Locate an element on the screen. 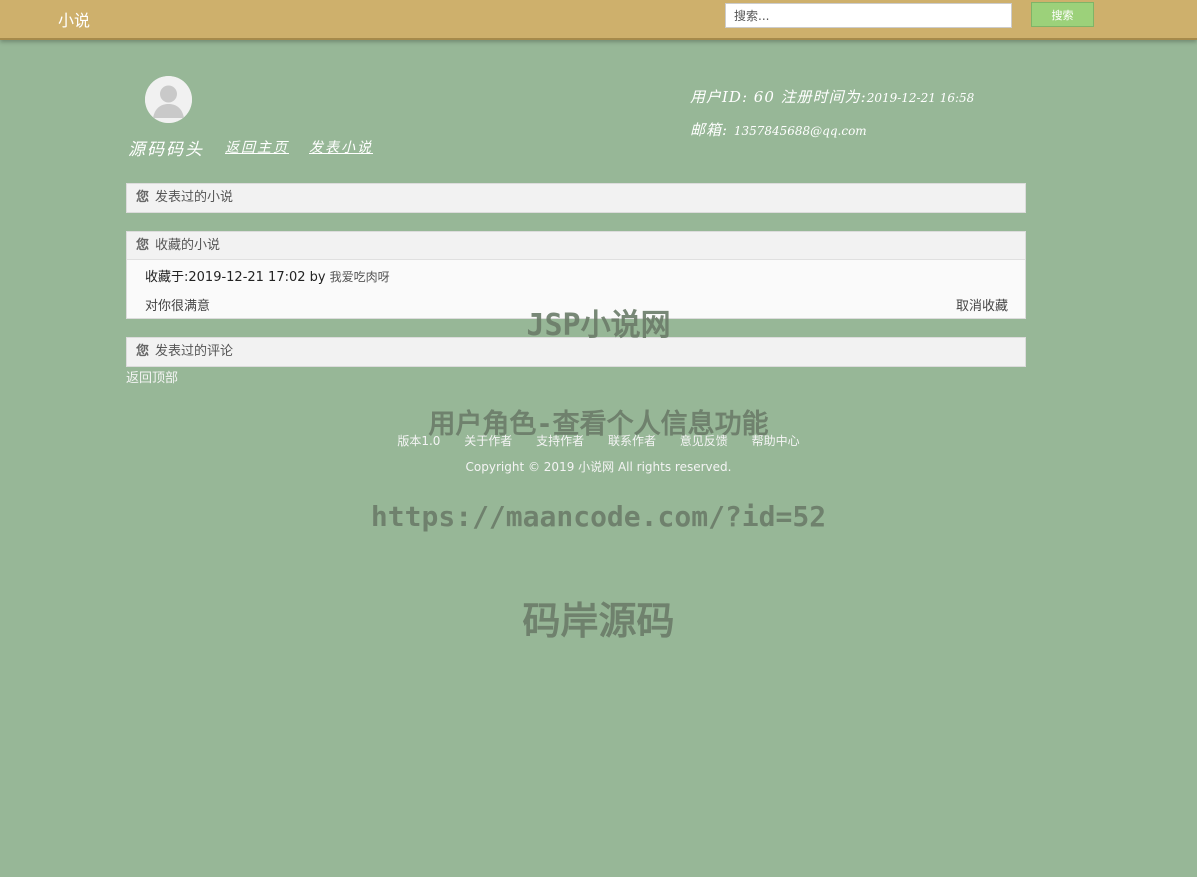 The width and height of the screenshot is (1197, 877). user-silhouette-icon is located at coordinates (168, 99).